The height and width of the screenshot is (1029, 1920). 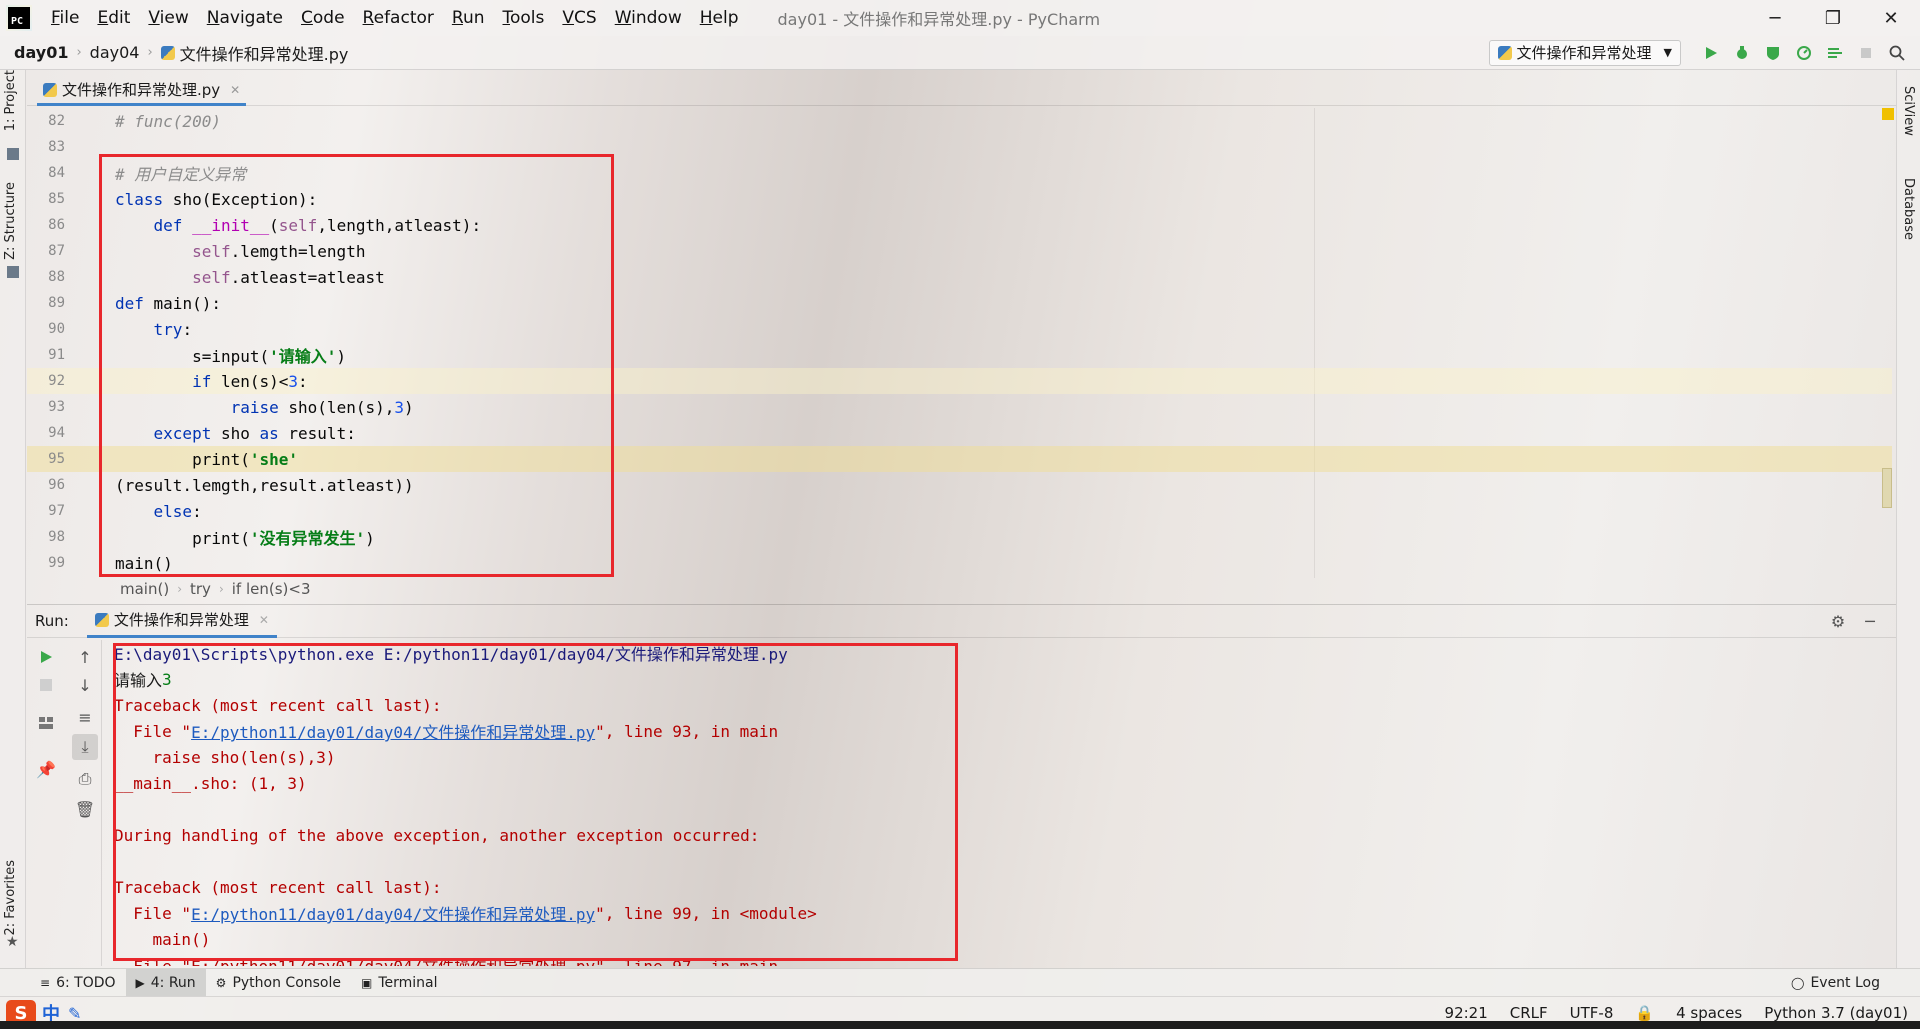 I want to click on code-crumb-try: try, so click(x=200, y=589).